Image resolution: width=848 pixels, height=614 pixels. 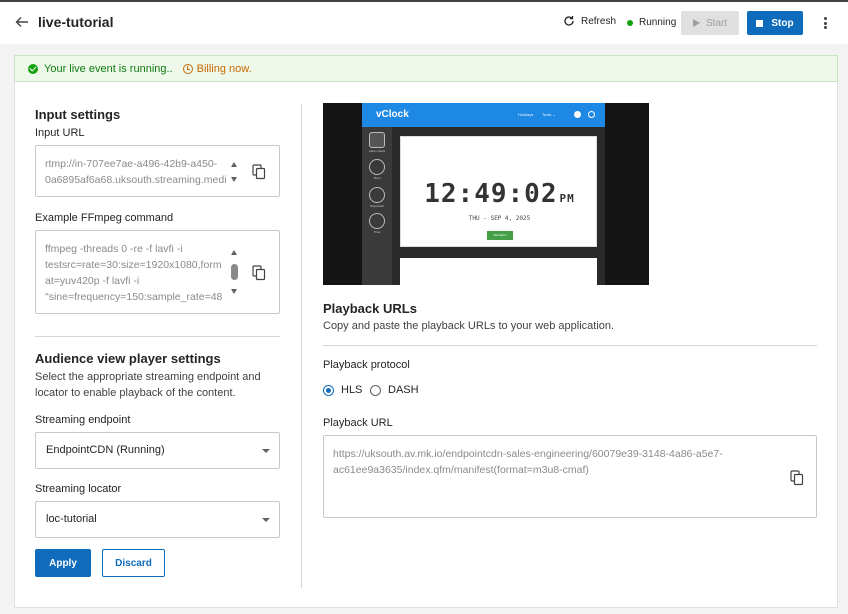 I want to click on refresh-button: Refresh, so click(x=589, y=21).